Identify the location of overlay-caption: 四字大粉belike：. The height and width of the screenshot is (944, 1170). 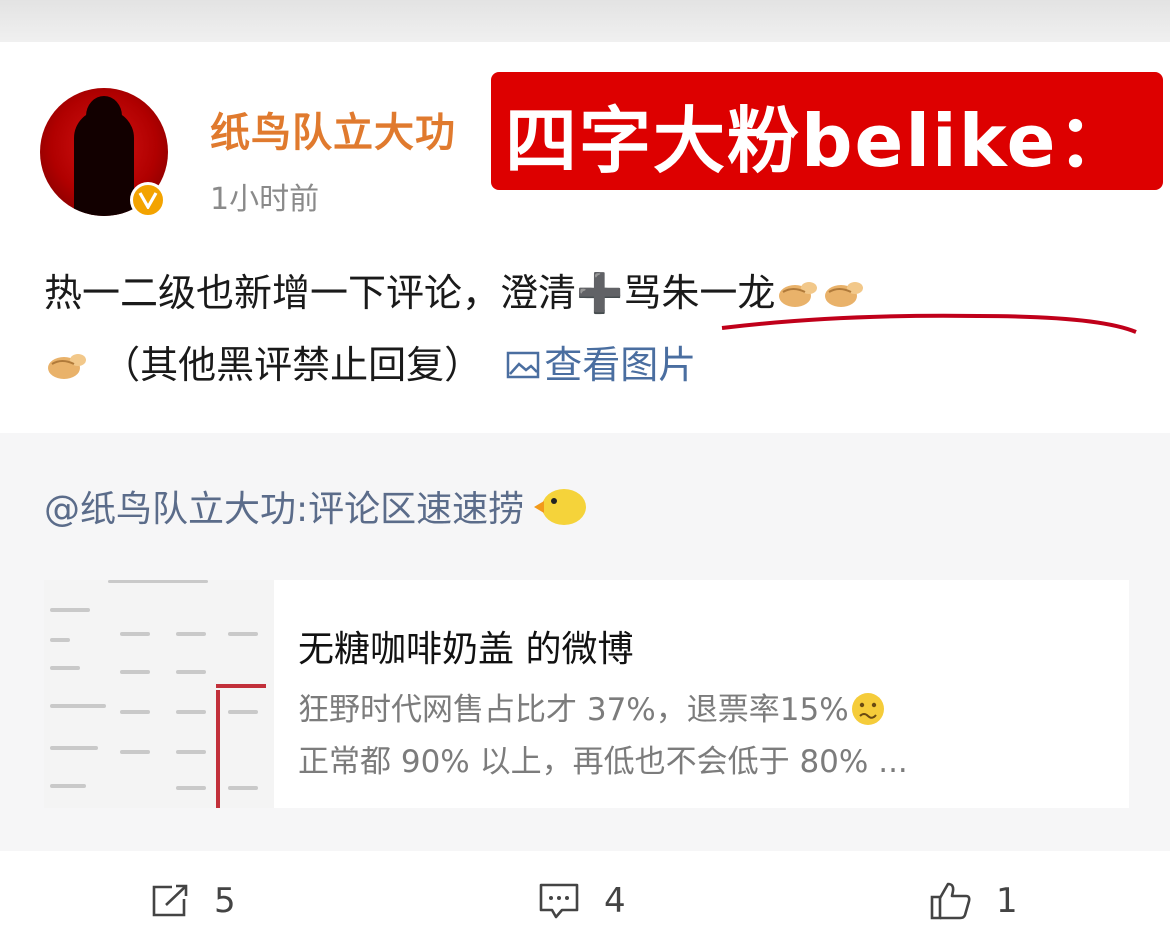
(827, 131).